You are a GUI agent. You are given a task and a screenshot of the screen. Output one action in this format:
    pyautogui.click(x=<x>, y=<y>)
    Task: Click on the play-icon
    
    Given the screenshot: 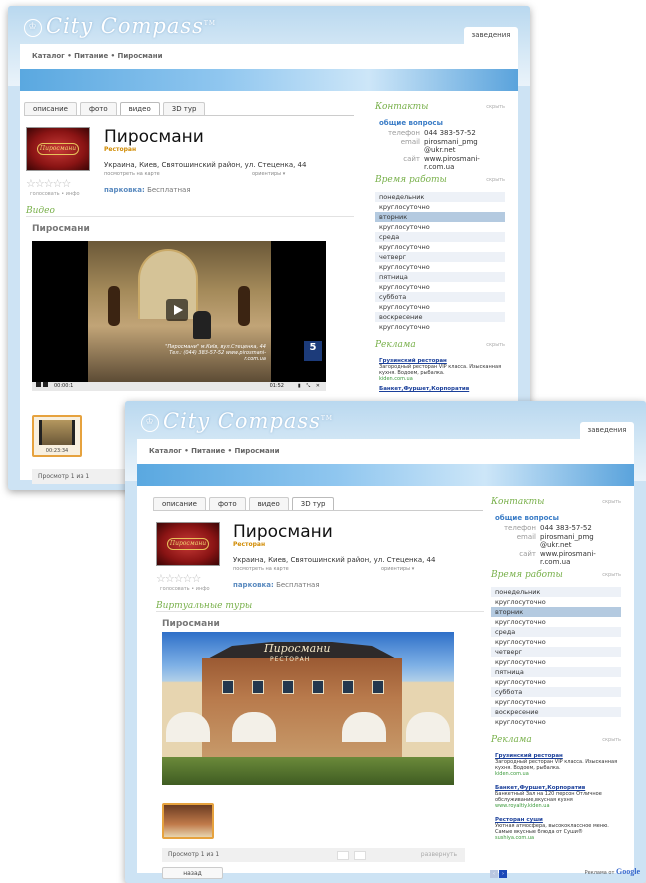 What is the action you would take?
    pyautogui.click(x=177, y=310)
    